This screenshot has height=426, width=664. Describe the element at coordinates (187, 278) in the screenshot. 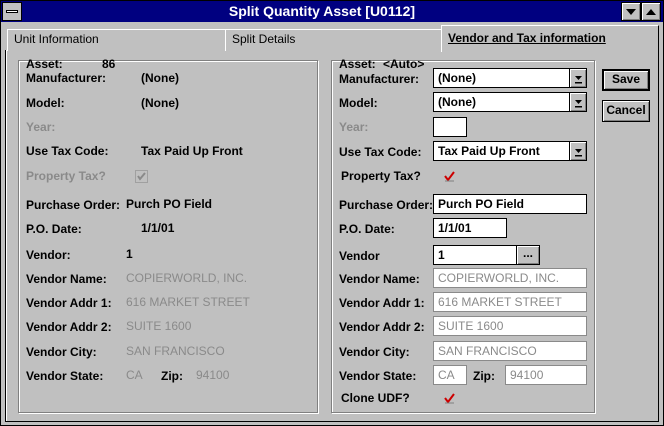

I see `left-vendor-name-value: COPIERWORLD, INC.` at that location.